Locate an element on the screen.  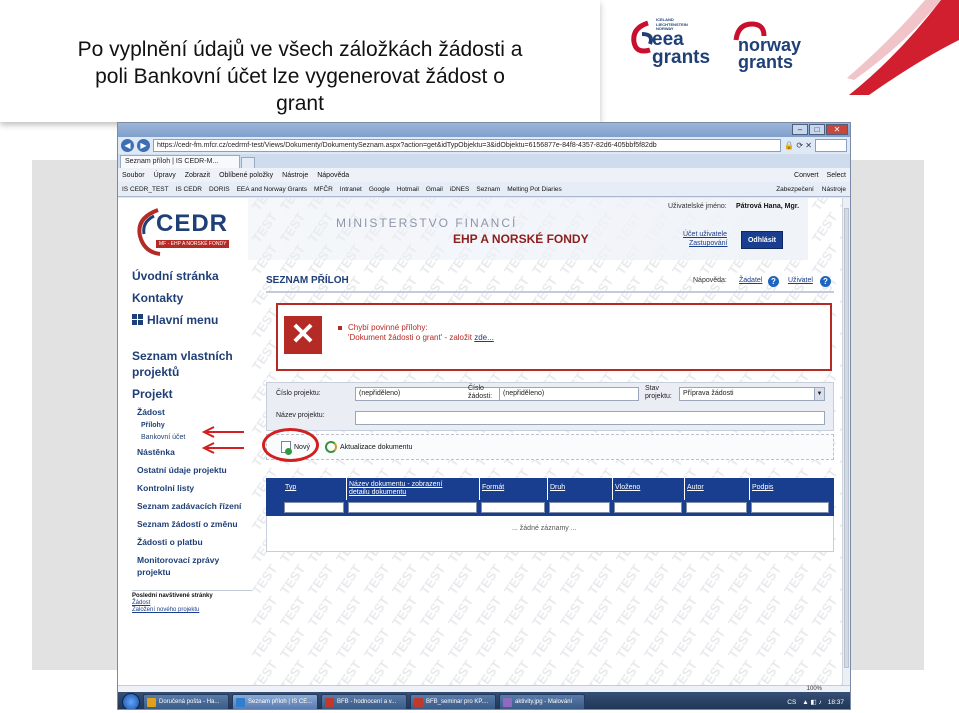
chevron-down-icon: ▼ is located at coordinates (819, 394).